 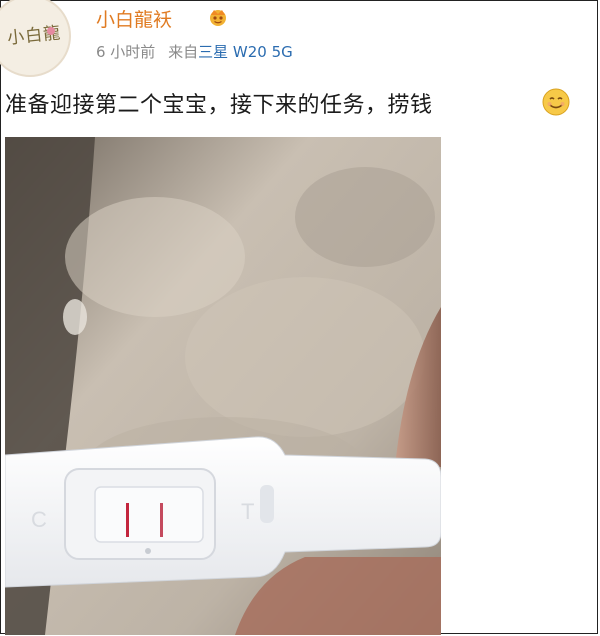 What do you see at coordinates (39, 519) in the screenshot?
I see `strip-letter-c: C` at bounding box center [39, 519].